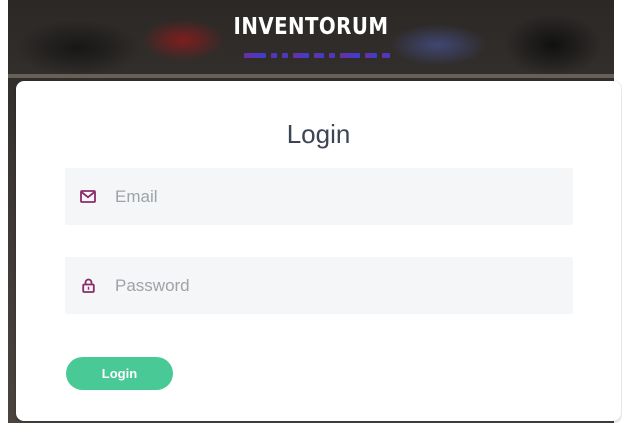 The image size is (622, 423). I want to click on brand-logo-stripe, so click(317, 55).